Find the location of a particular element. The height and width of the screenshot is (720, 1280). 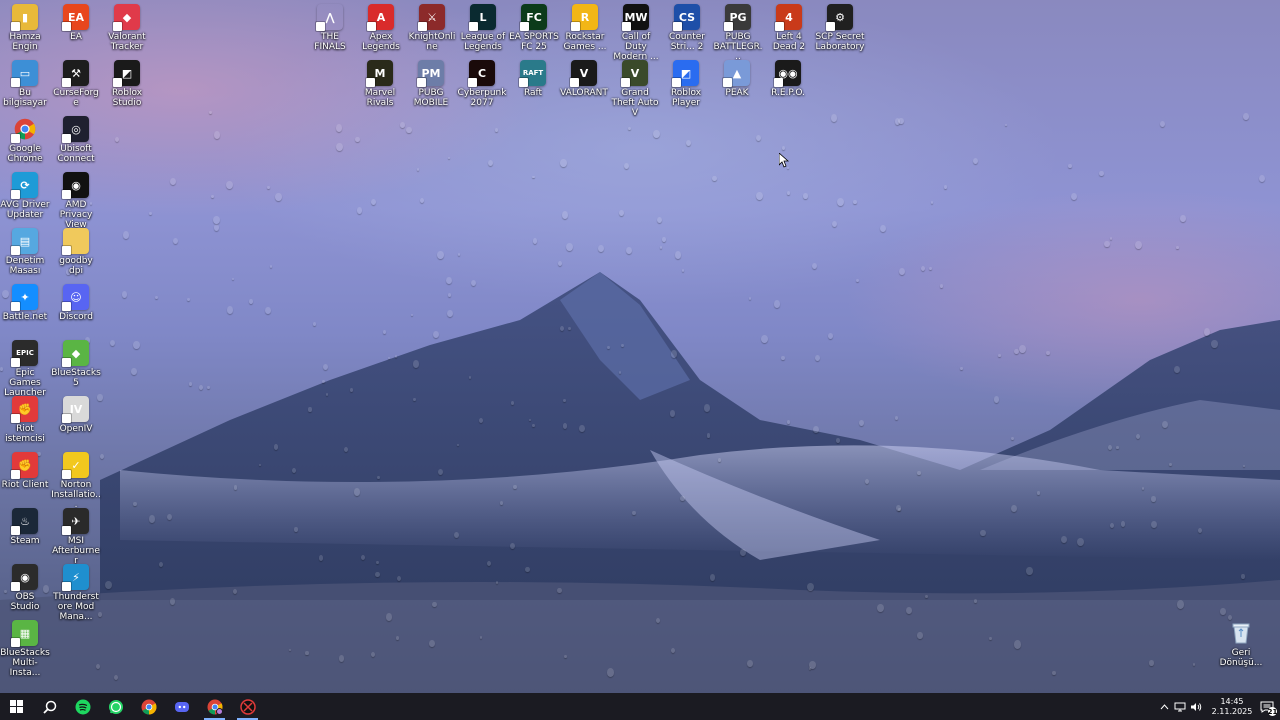

desktop-icon-label: MSI Afterburner is located at coordinates (76, 551).